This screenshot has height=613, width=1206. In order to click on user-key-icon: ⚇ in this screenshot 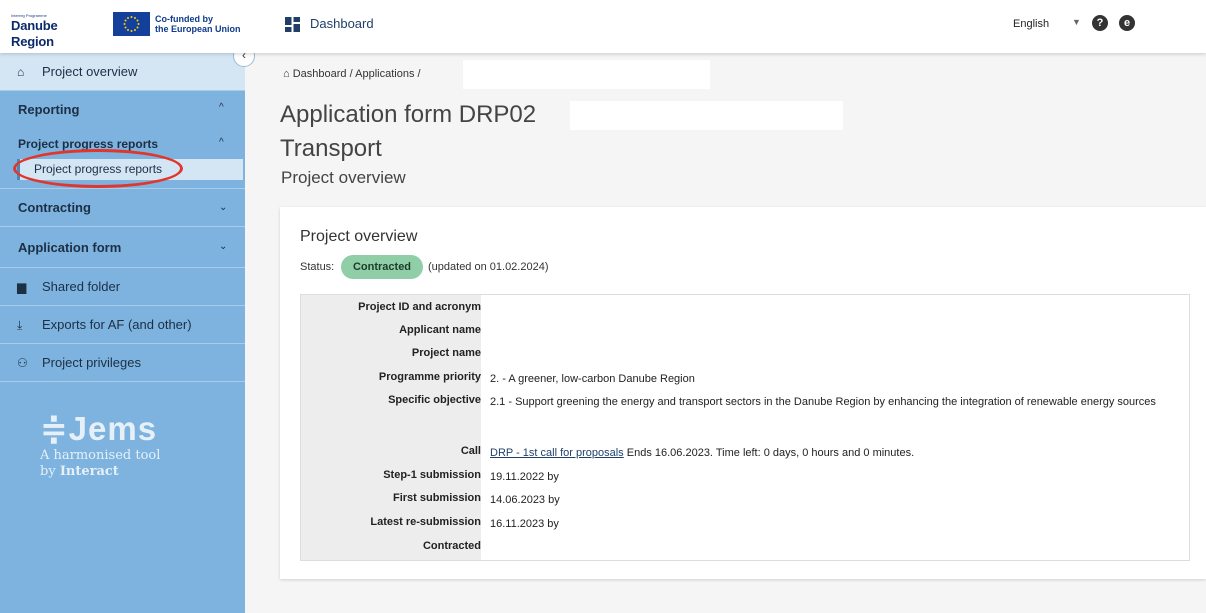, I will do `click(22, 363)`.